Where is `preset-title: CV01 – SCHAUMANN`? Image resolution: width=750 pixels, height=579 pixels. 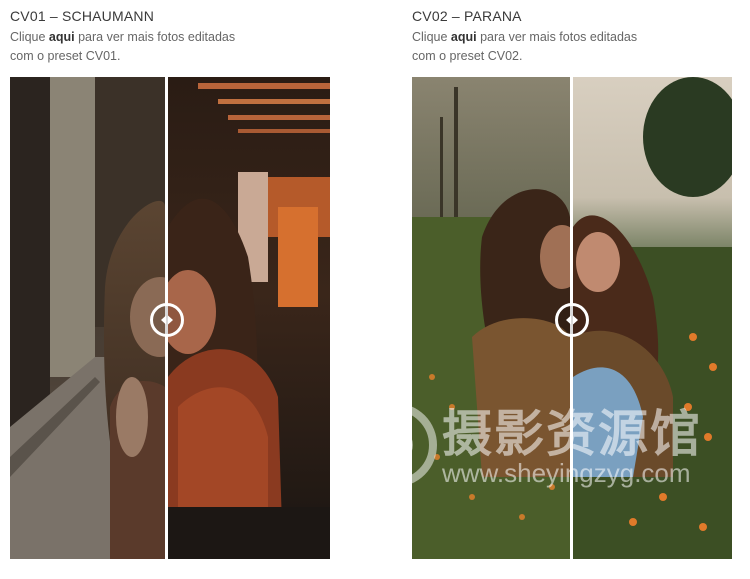
preset-title: CV01 – SCHAUMANN is located at coordinates (82, 16).